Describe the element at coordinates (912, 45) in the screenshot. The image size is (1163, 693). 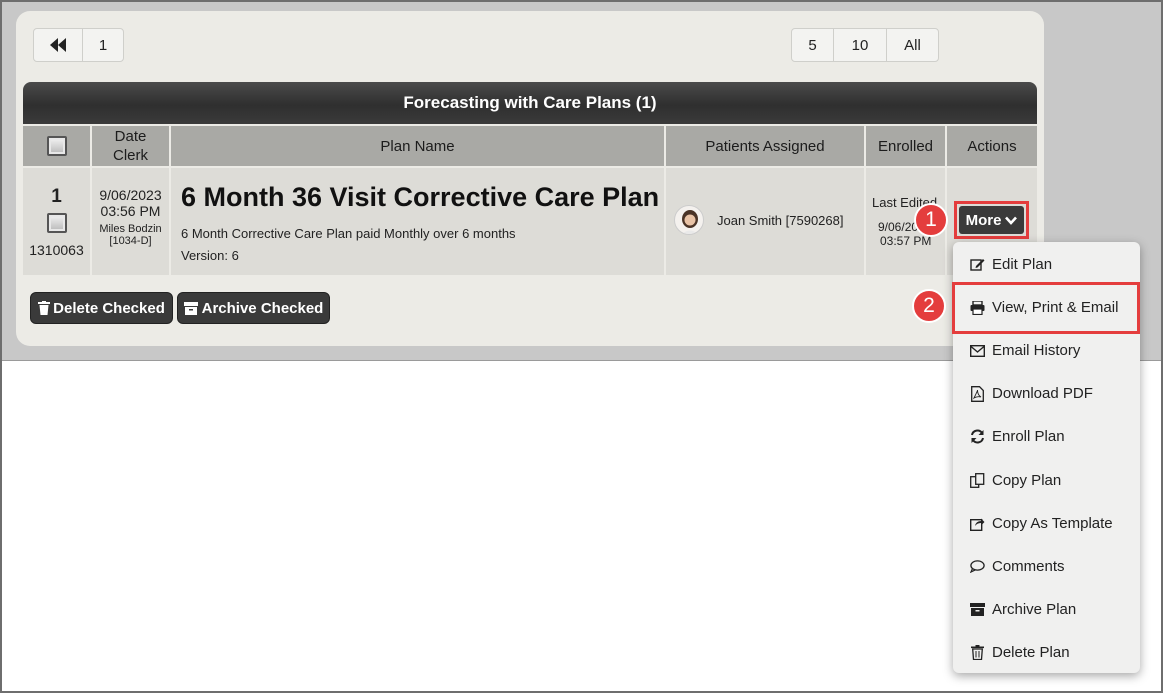
I see `page-size-all-button: All` at that location.